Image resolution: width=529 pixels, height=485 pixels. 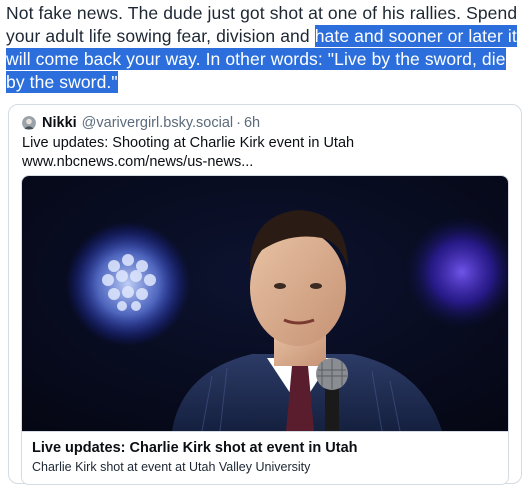 I want to click on quoted-author-handle: @varivergirl.bsky.social, so click(x=157, y=123).